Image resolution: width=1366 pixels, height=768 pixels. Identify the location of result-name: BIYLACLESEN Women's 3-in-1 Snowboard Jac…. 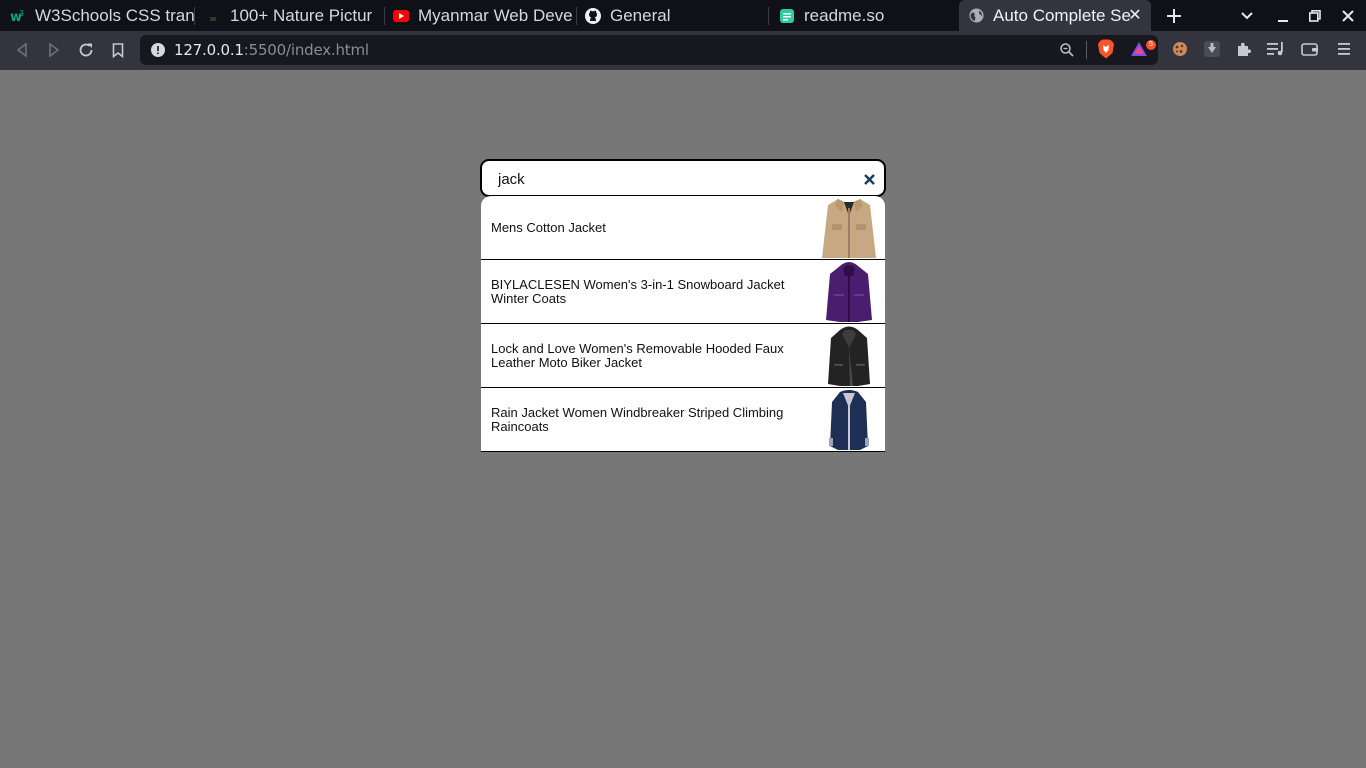
(638, 291).